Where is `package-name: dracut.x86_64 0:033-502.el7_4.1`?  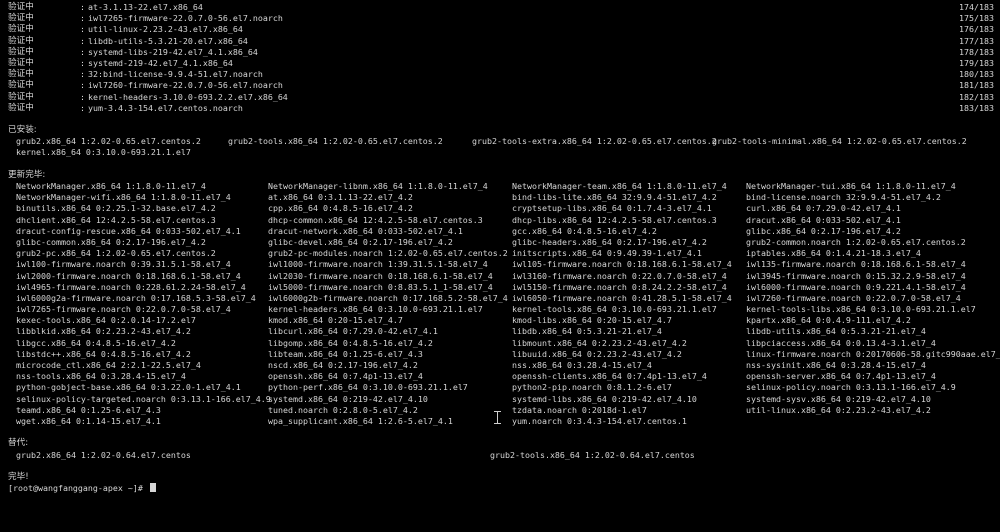
package-name: dracut.x86_64 0:033-502.el7_4.1 is located at coordinates (823, 219).